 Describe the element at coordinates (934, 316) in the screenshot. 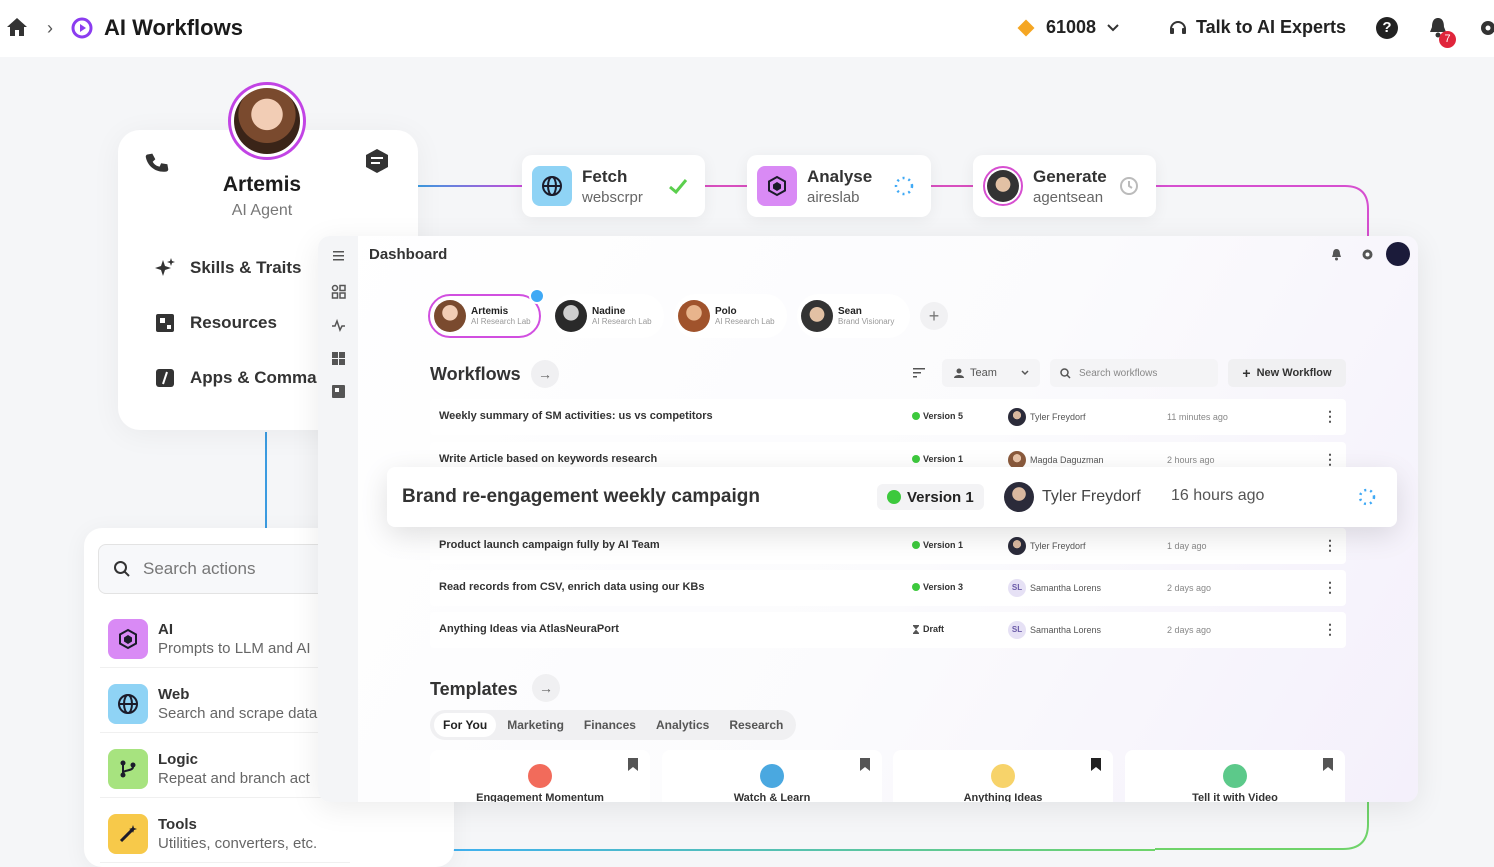

I see `add-agent-button: +` at that location.